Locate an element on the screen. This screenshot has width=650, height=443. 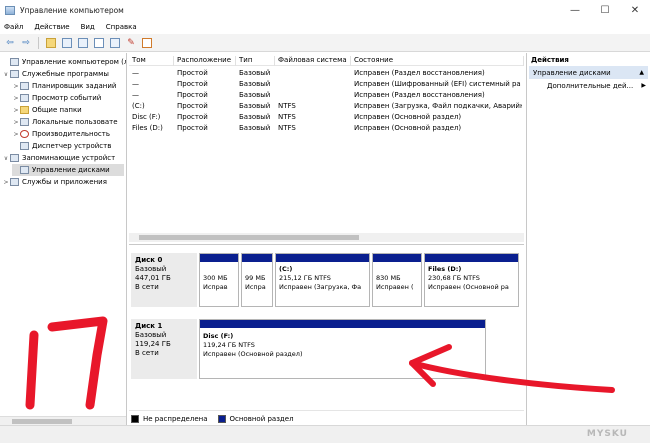
settings-icon: ✎ is located at coordinates (131, 43).